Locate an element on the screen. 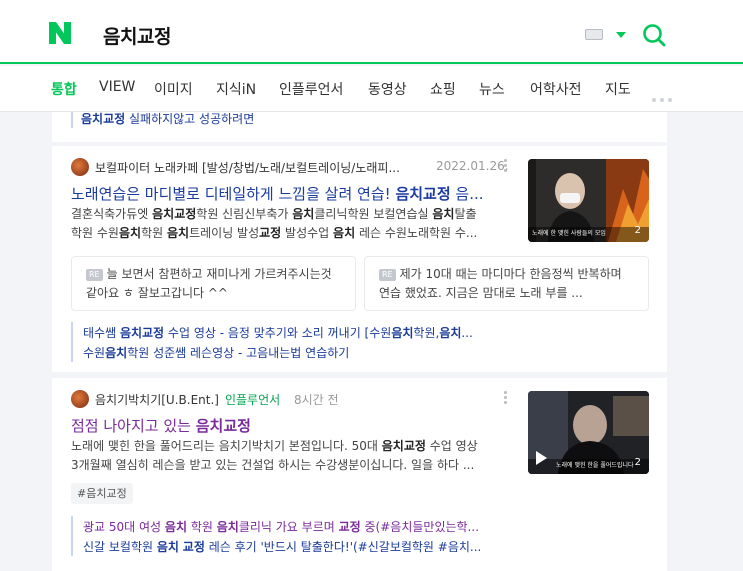 This screenshot has height=571, width=743. post-date: 2022.01.26. is located at coordinates (472, 166).